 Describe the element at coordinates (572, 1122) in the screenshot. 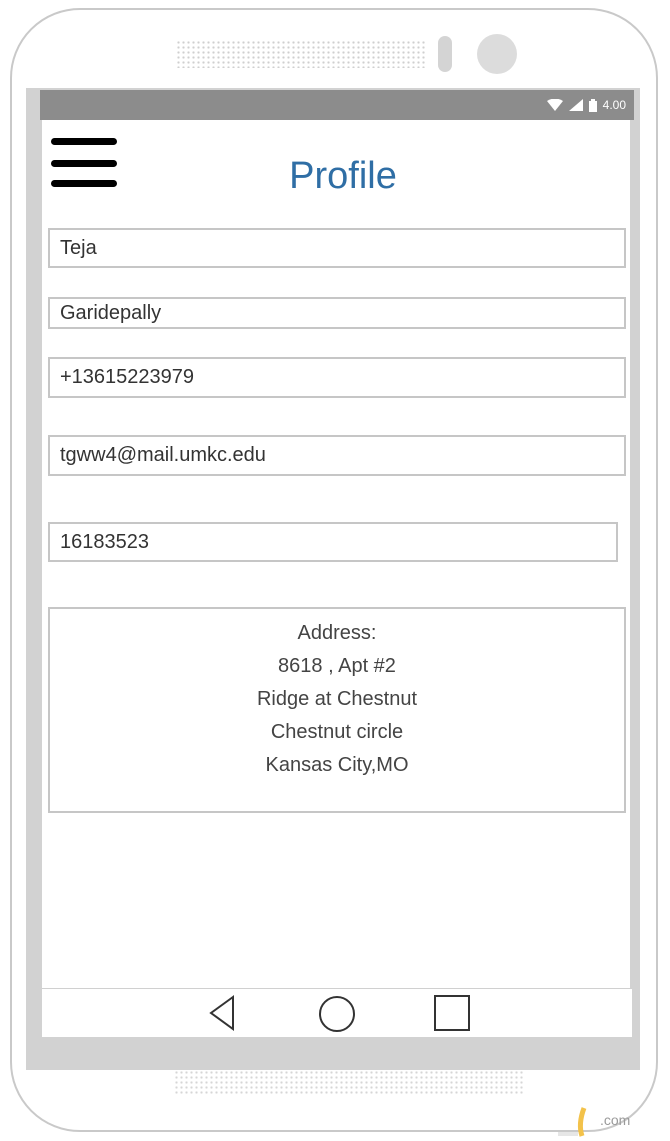

I see `watermark-logo` at that location.